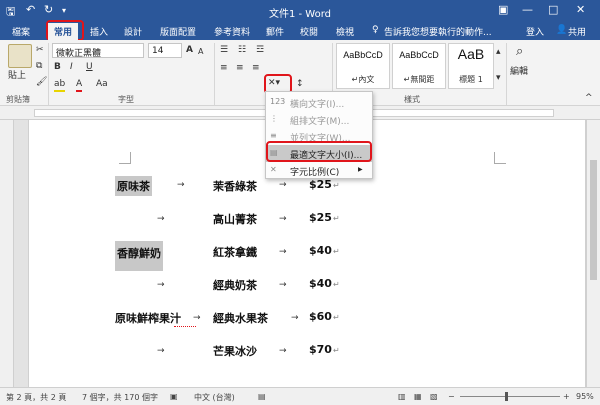 The image size is (600, 405). Describe the element at coordinates (174, 396) in the screenshot. I see `proofing-icon: ▣` at that location.